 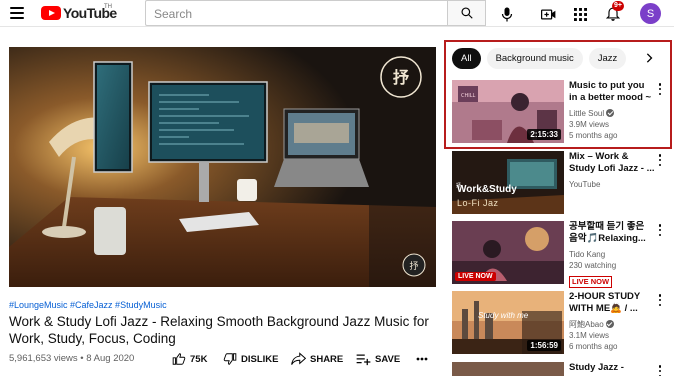 I want to click on recommendation-thumbnail: CHILL 2:15:33, so click(x=508, y=111).